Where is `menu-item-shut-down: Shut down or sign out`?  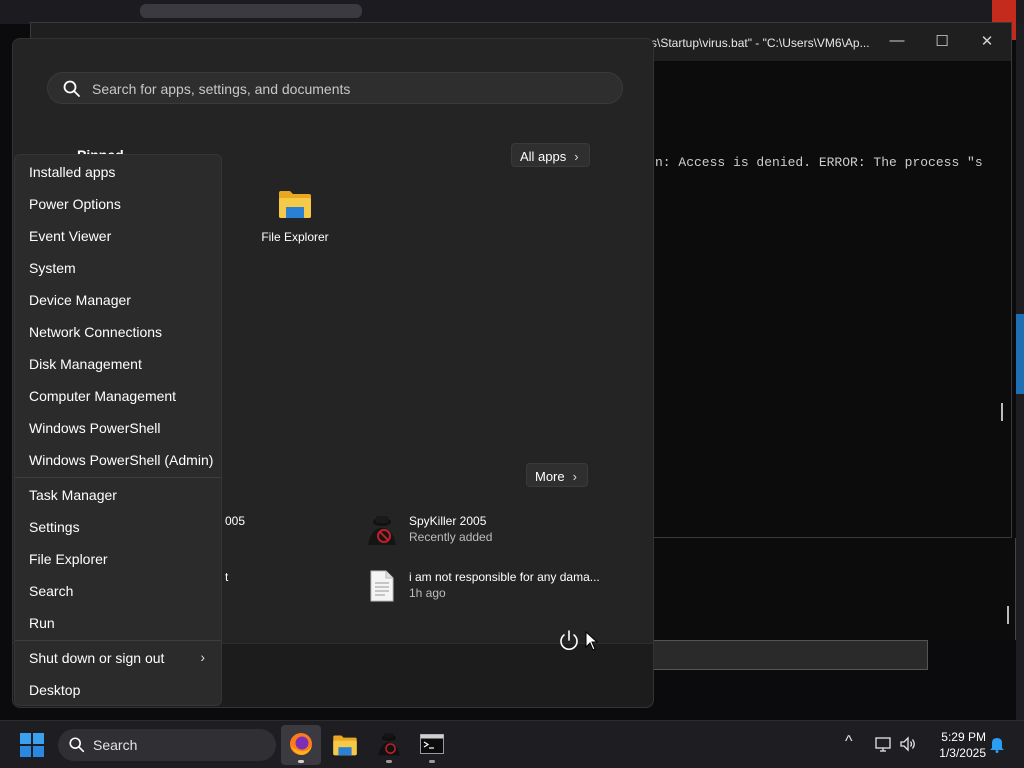
menu-item-shut-down: Shut down or sign out is located at coordinates (96, 658).